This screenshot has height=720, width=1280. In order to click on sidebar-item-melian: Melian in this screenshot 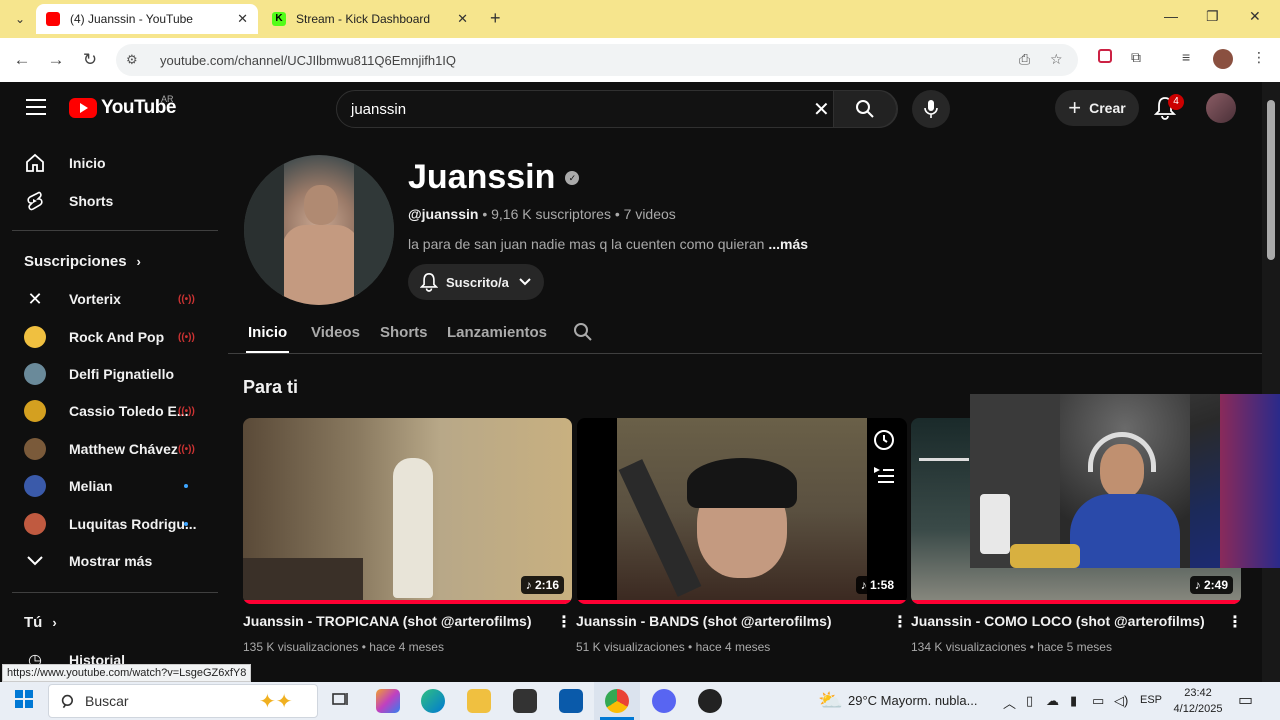, I will do `click(114, 486)`.